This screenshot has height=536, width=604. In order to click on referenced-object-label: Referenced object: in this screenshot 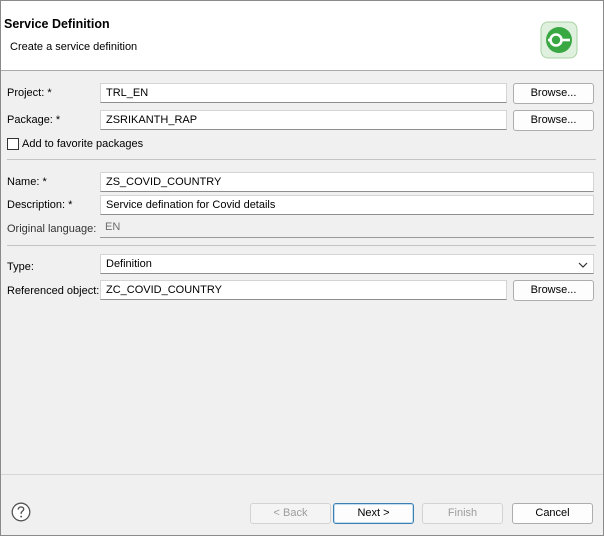, I will do `click(53, 291)`.